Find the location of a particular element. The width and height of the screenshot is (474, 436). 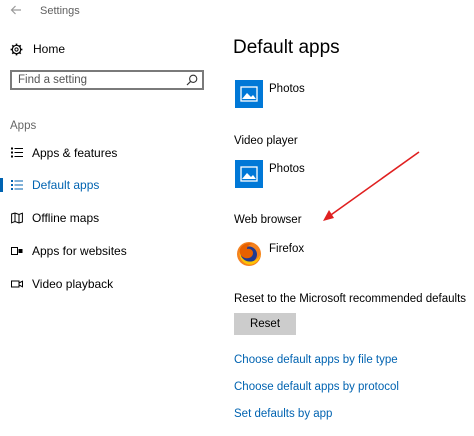

sidebar-item-label: Offline maps is located at coordinates (66, 218).